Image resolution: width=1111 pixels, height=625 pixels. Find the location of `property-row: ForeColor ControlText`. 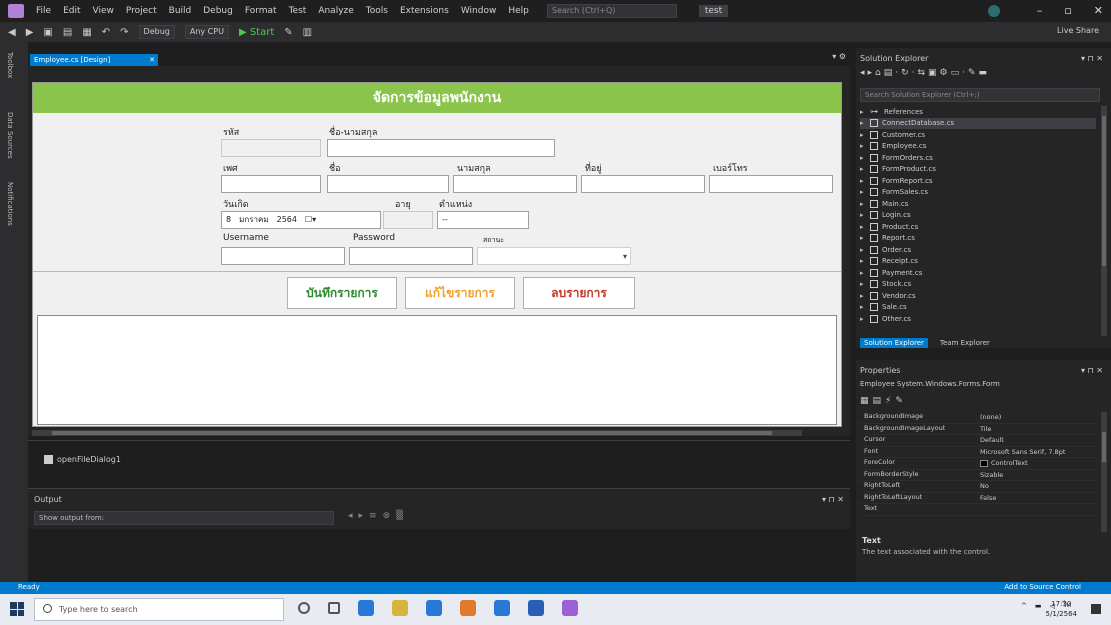

property-row: ForeColor ControlText is located at coordinates (978, 464).